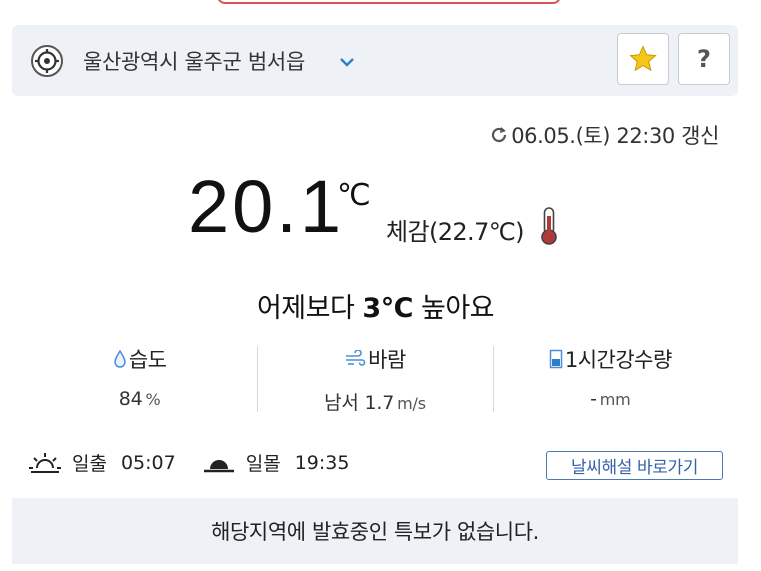  I want to click on wind-stat: 바람 남서 1.7 m/s, so click(374, 379).